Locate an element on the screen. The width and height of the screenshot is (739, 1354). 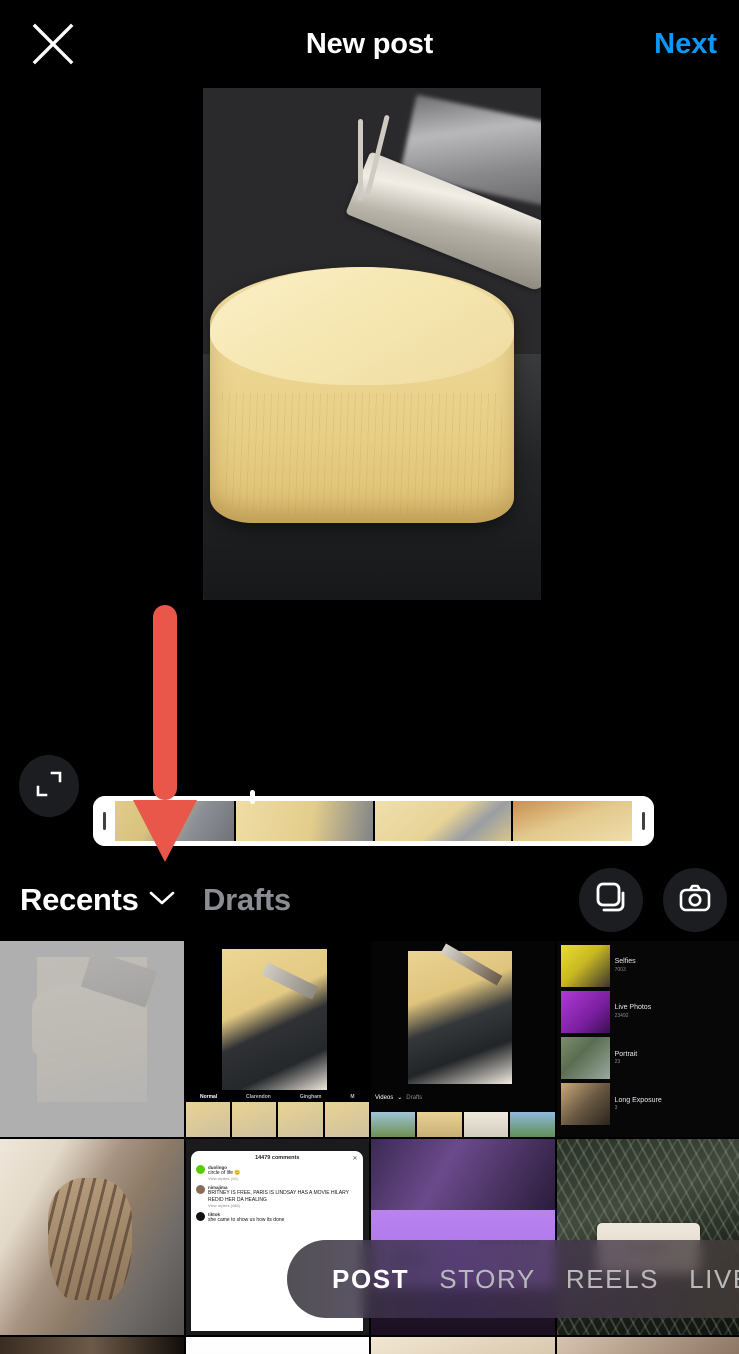
thumb-album-label: Videos is located at coordinates (384, 1097).